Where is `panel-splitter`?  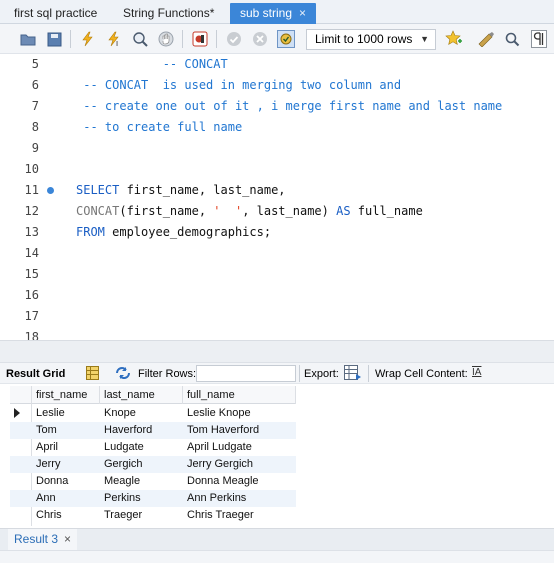
panel-splitter is located at coordinates (277, 351).